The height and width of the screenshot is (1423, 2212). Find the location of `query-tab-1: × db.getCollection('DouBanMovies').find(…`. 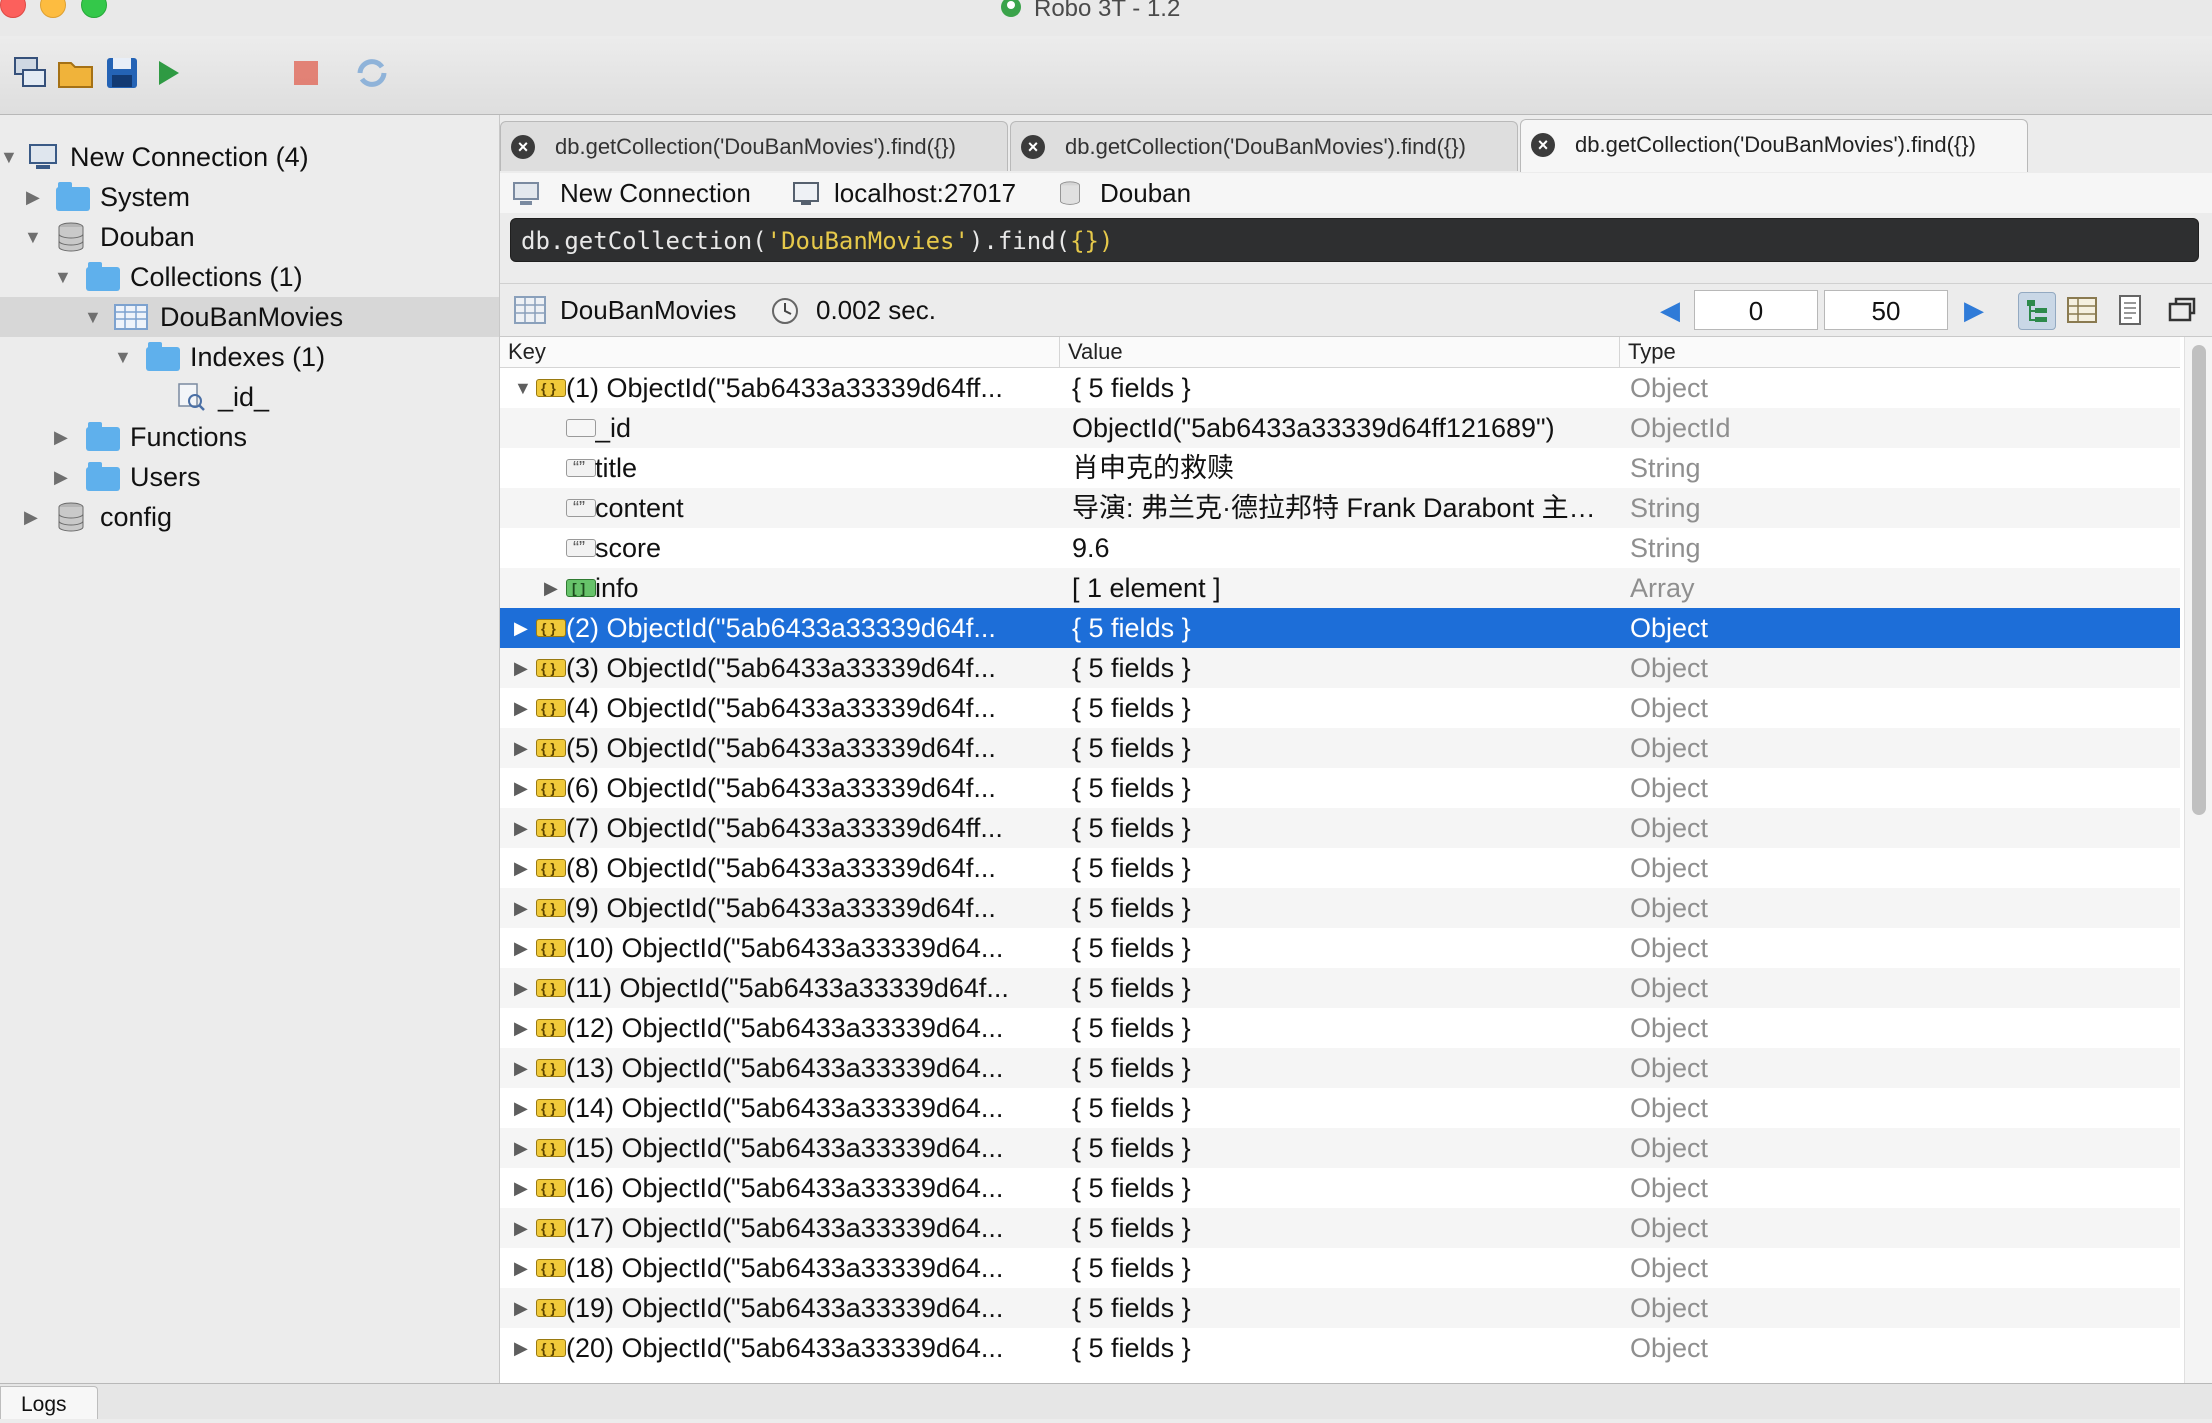

query-tab-1: × db.getCollection('DouBanMovies').find(… is located at coordinates (754, 146).